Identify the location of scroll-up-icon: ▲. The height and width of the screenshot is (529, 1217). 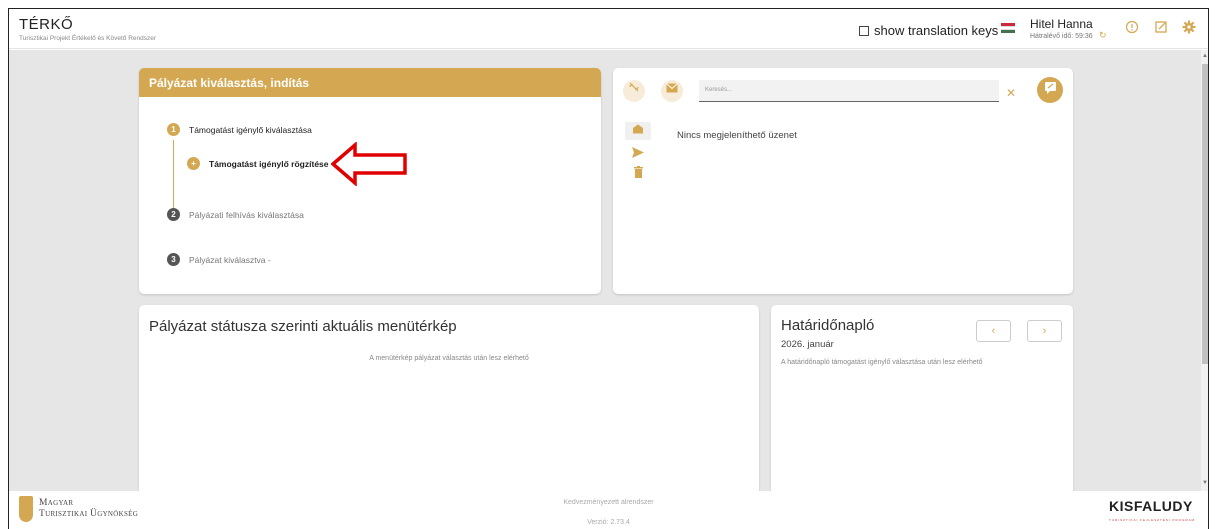
(1205, 56).